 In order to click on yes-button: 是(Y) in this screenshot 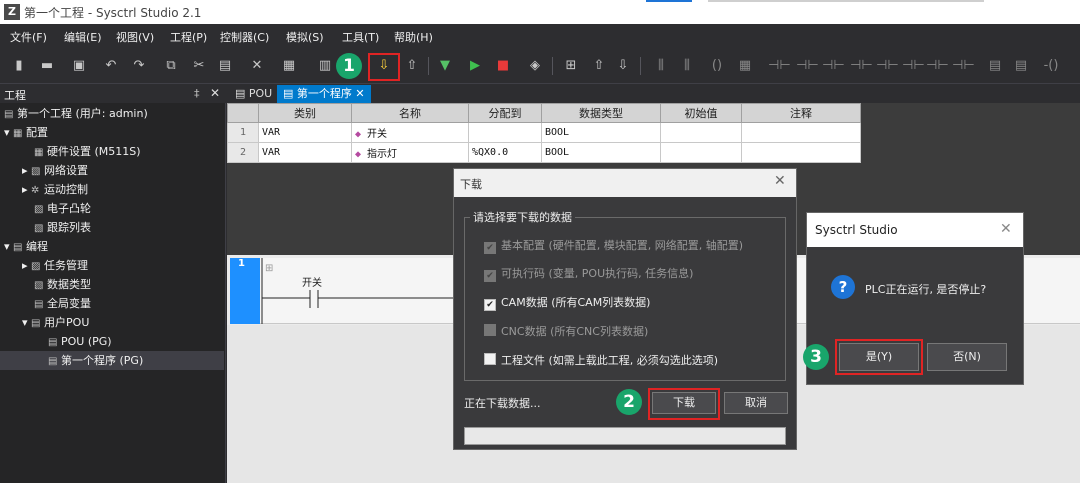, I will do `click(879, 357)`.